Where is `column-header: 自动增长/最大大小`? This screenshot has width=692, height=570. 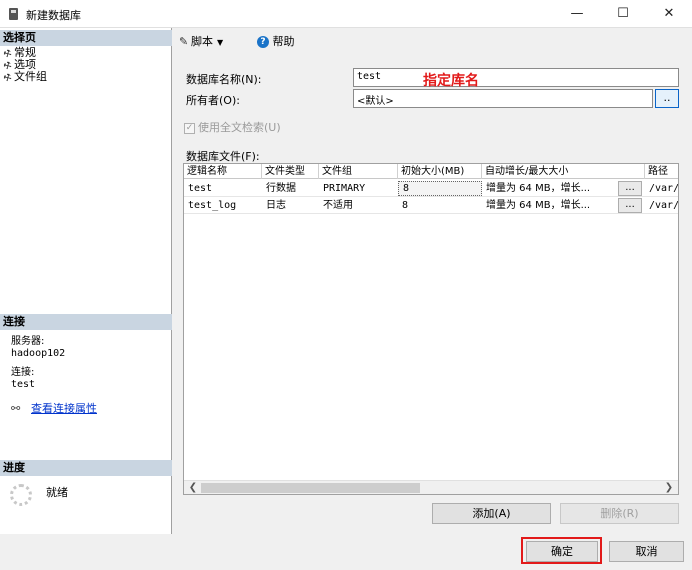 column-header: 自动增长/最大大小 is located at coordinates (549, 171).